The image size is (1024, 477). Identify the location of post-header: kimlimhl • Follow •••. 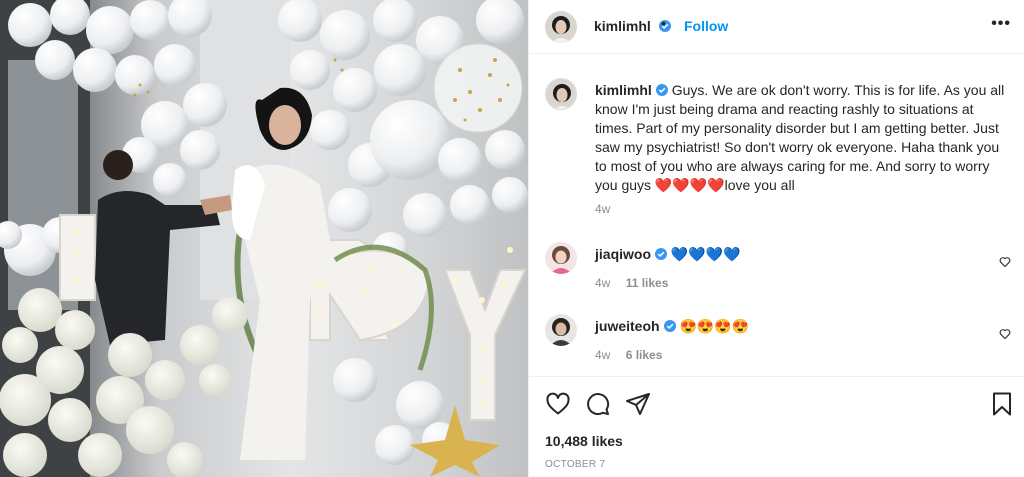
(776, 27).